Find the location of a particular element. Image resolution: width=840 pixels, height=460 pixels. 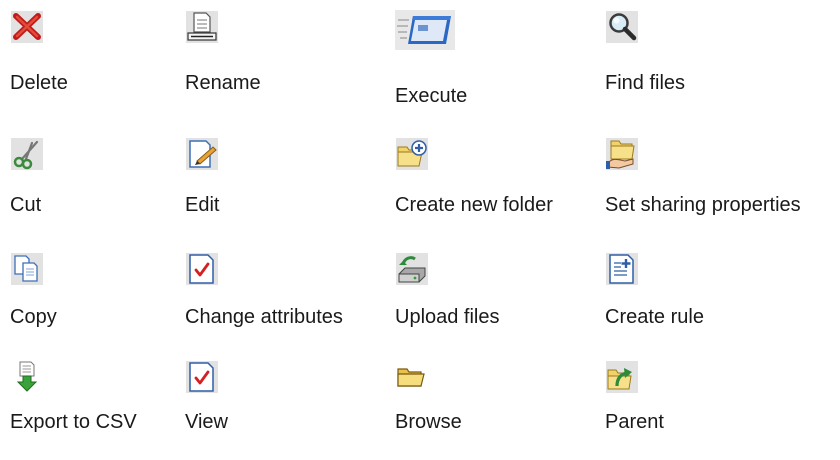

action-create-rule: Create rule is located at coordinates (705, 302).